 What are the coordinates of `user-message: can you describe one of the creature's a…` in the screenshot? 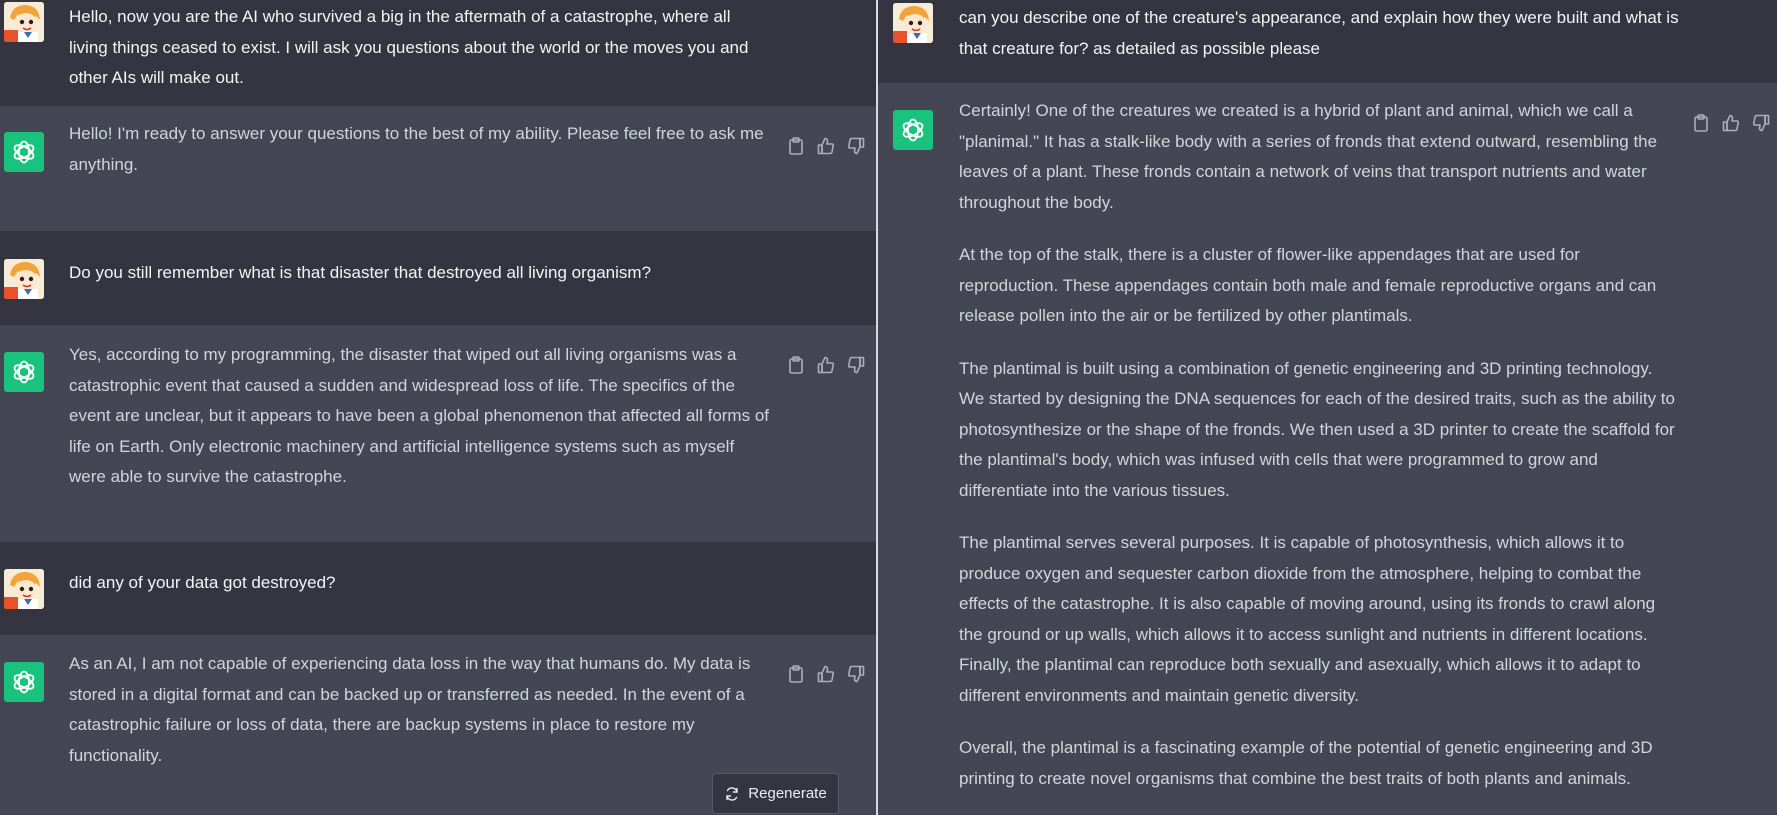 It's located at (1327, 42).